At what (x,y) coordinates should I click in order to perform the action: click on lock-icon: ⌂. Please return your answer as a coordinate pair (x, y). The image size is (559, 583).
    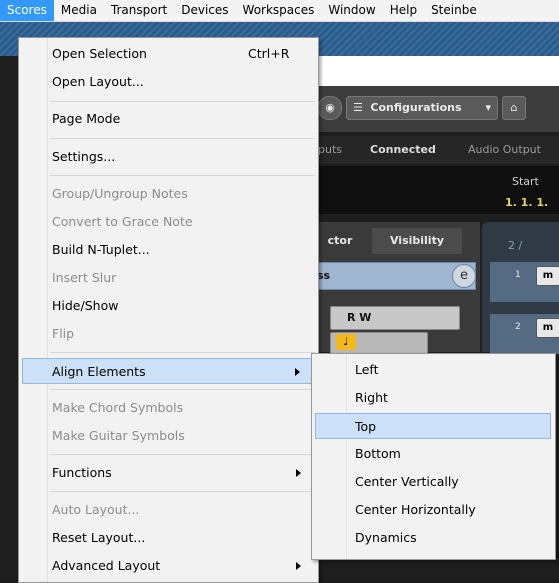
    Looking at the image, I should click on (514, 108).